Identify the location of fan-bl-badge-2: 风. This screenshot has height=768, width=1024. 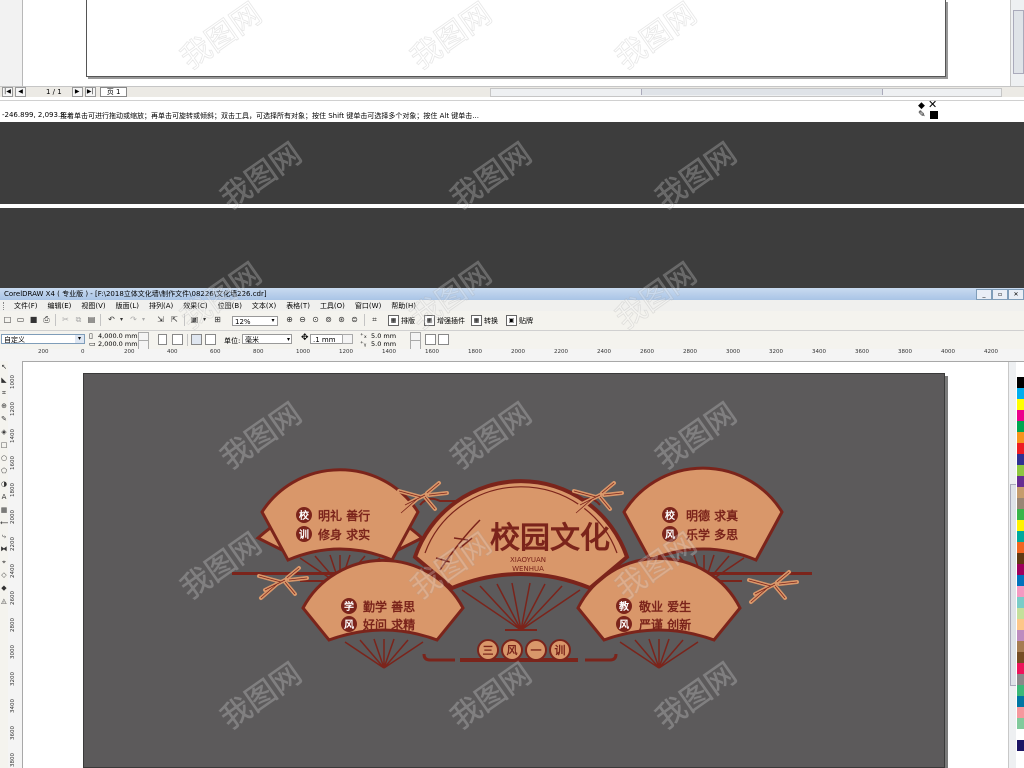
(349, 625).